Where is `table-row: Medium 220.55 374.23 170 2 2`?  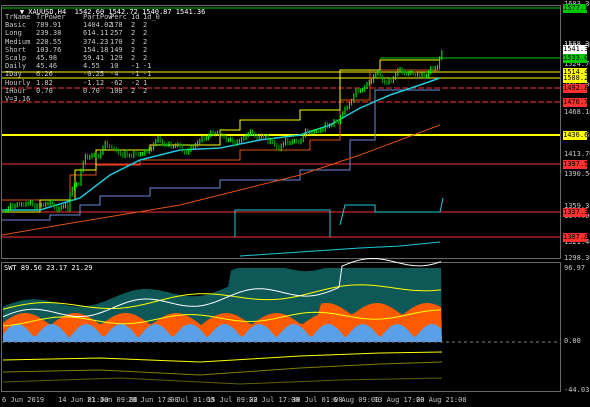 table-row: Medium 220.55 374.23 170 2 2 is located at coordinates (81, 42).